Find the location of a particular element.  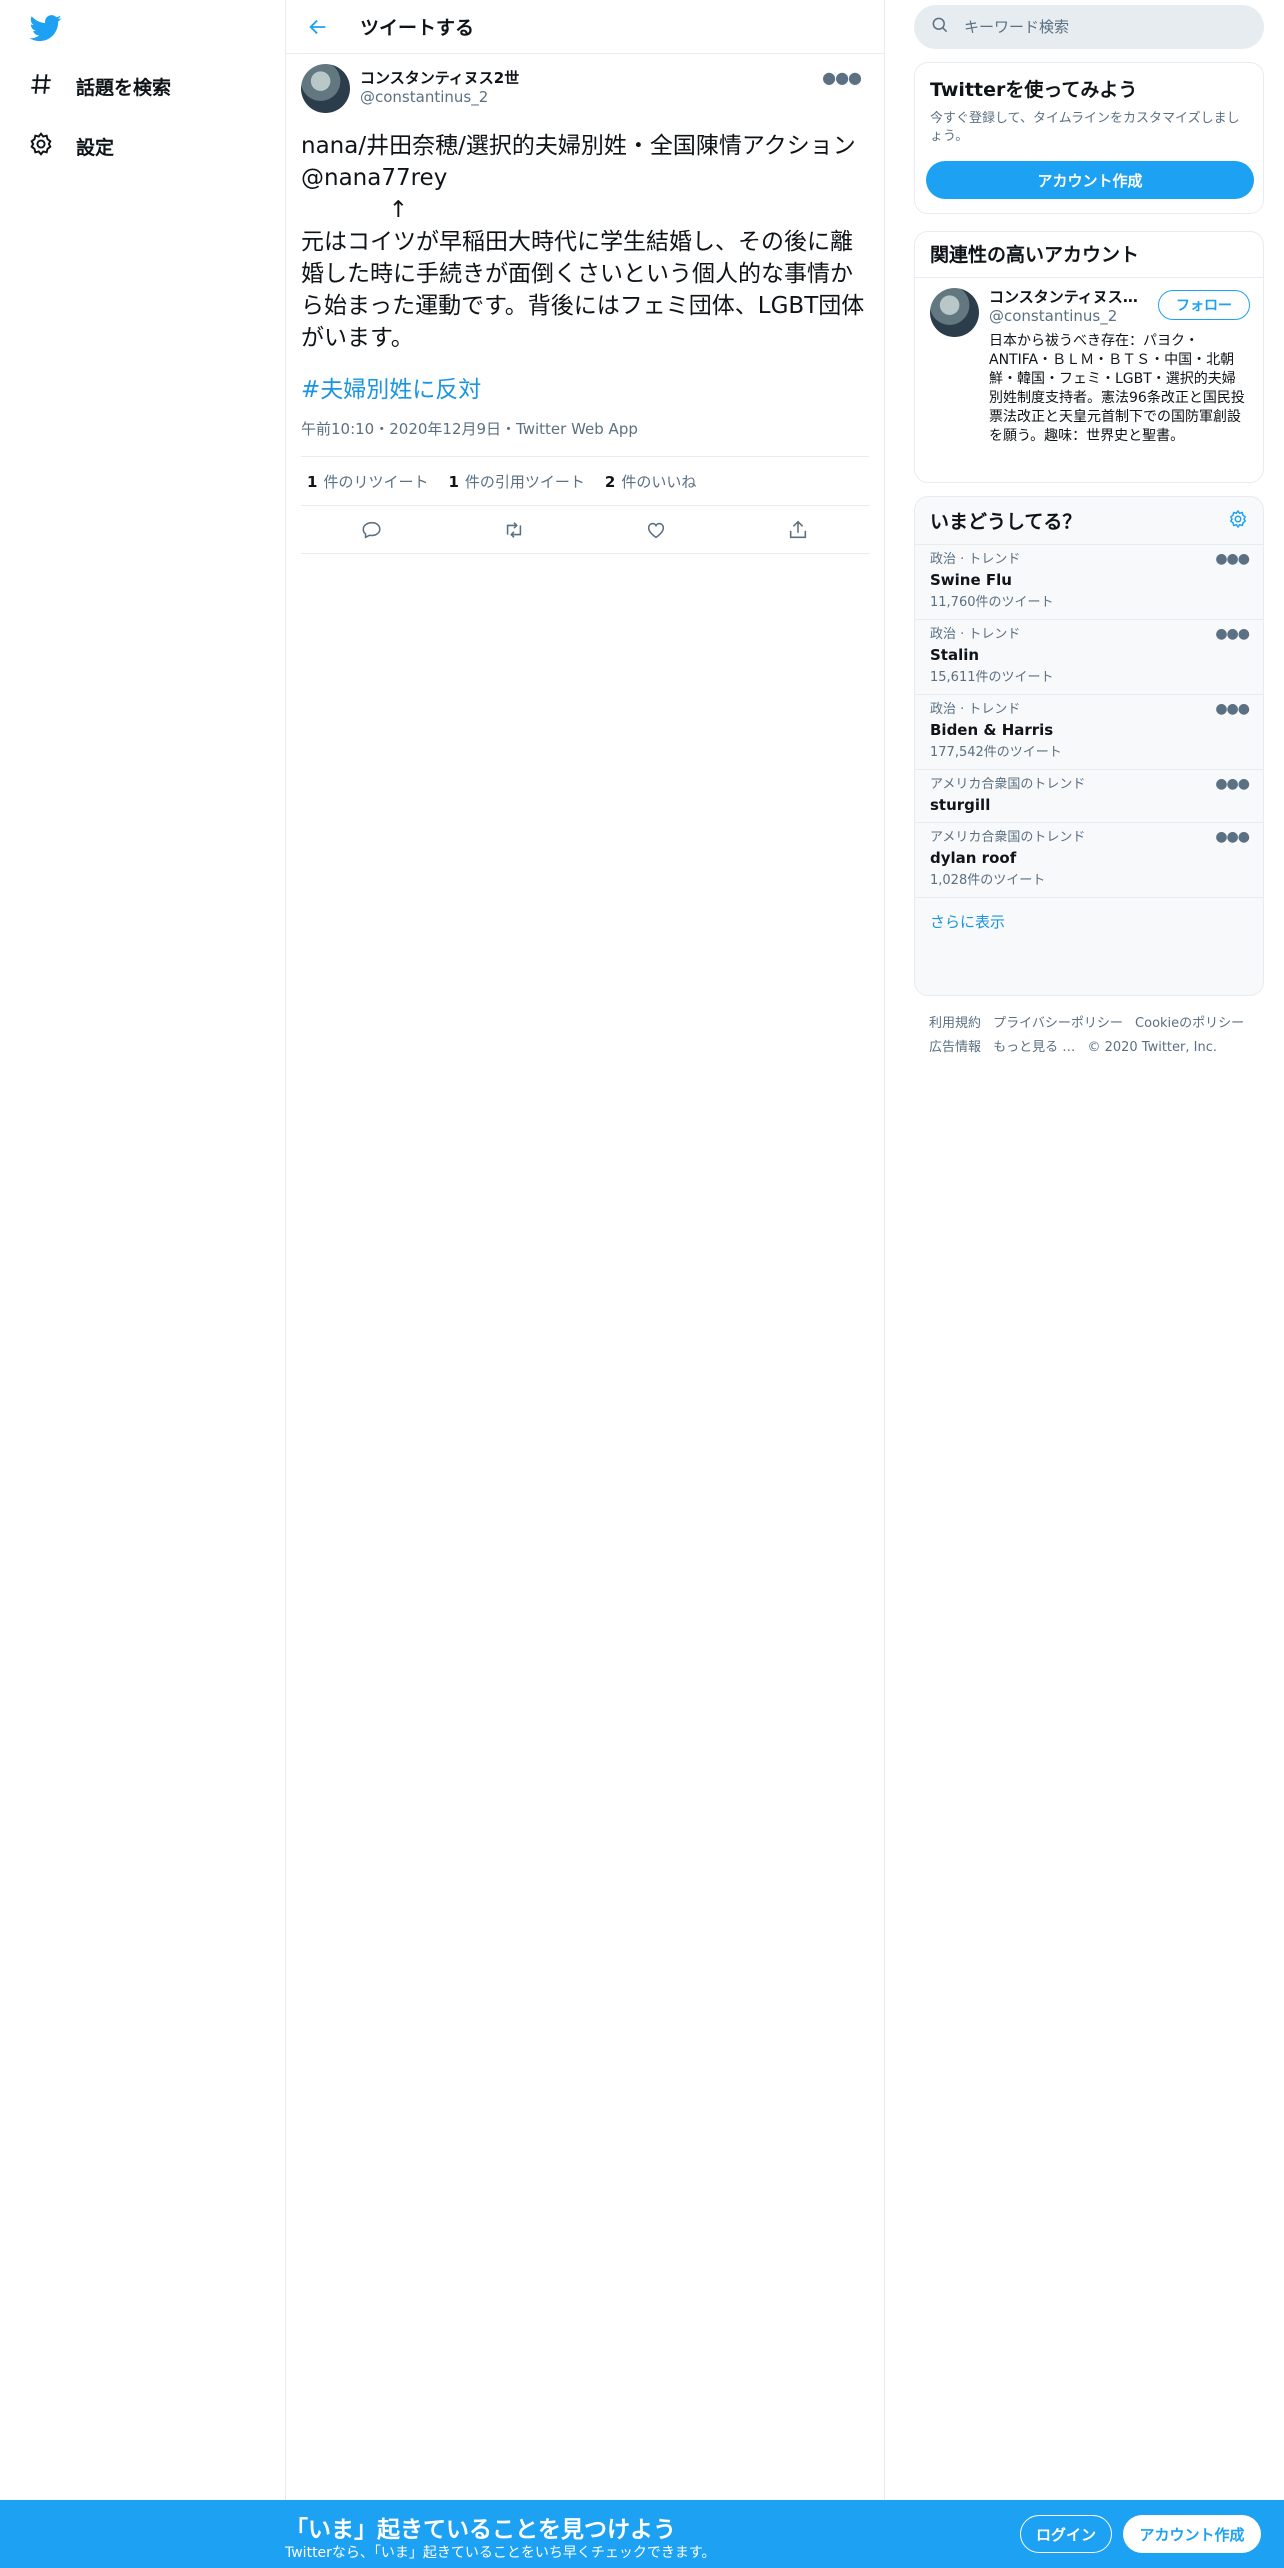

quotes-stat: 1 件の引用ツイート is located at coordinates (516, 481).